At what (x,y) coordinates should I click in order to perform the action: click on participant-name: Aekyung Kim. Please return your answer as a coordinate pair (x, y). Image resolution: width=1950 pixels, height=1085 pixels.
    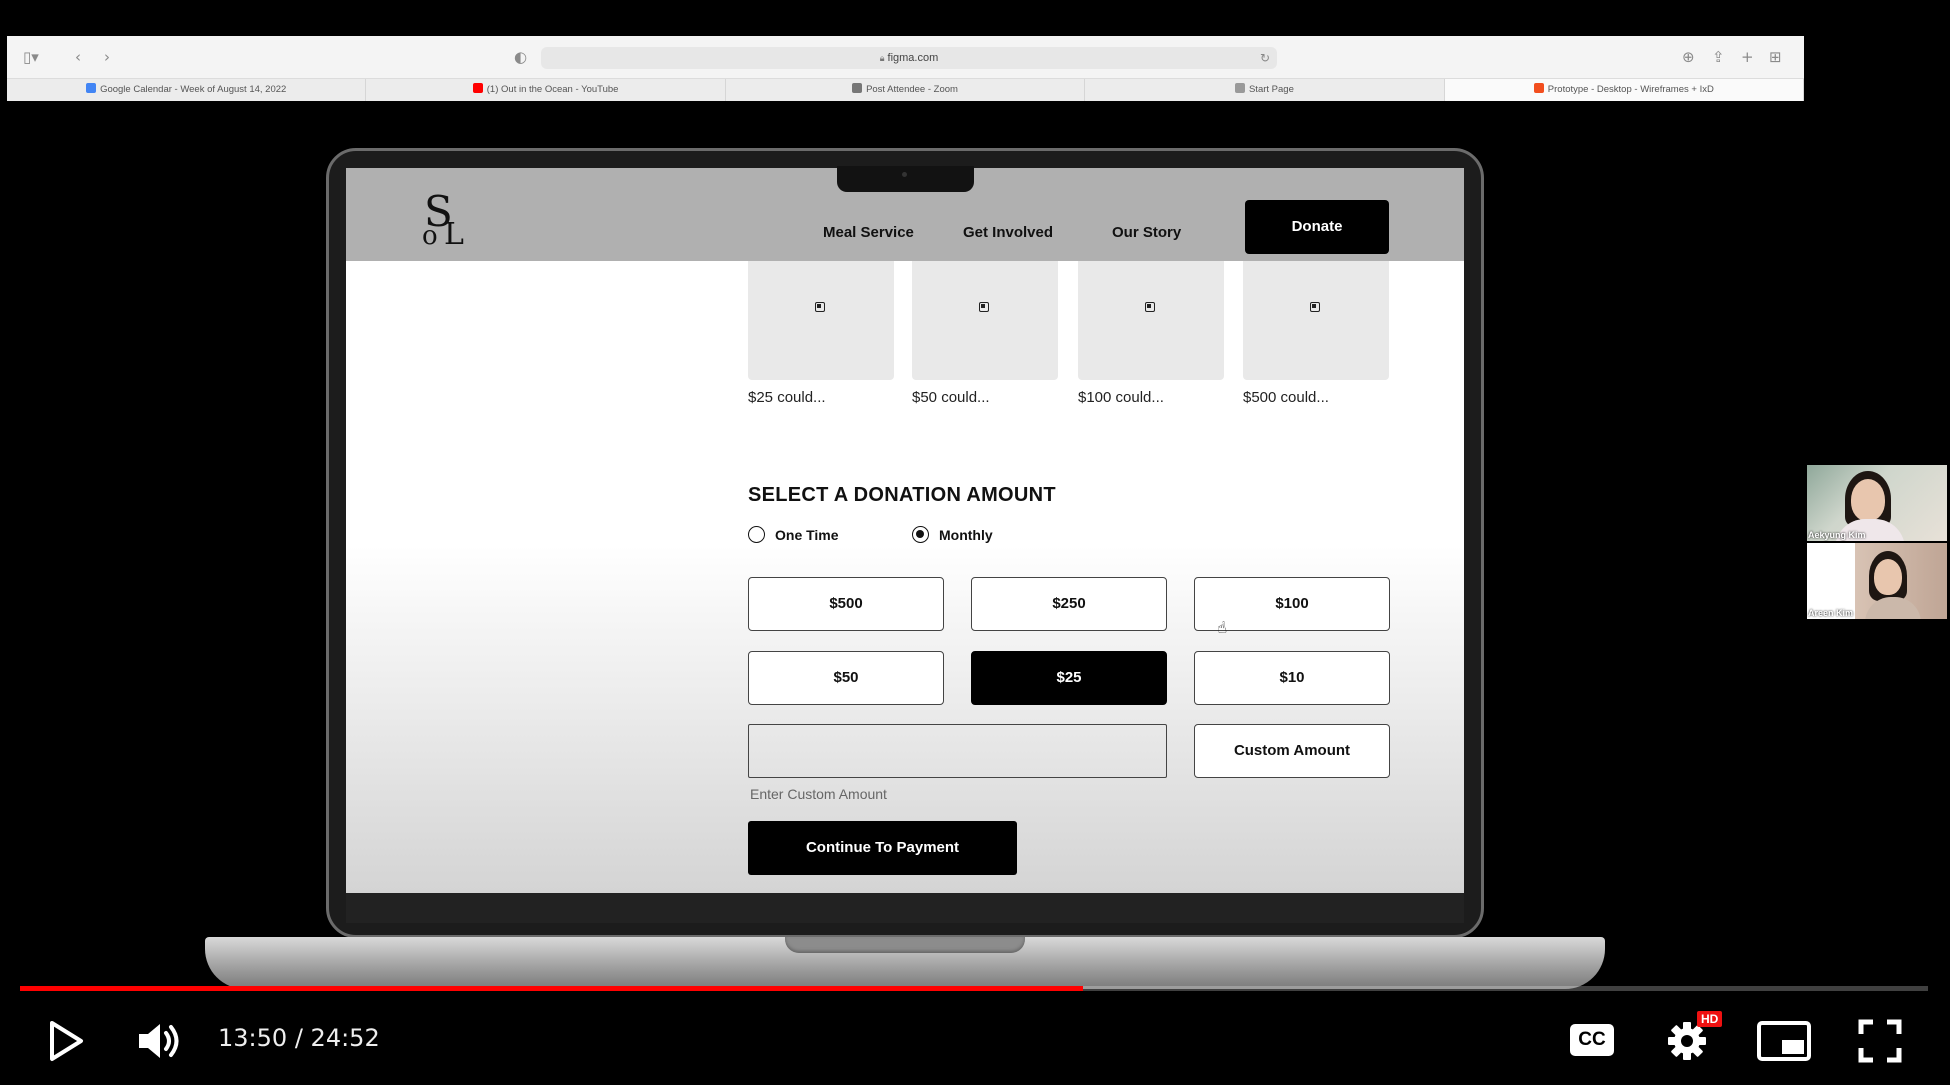
    Looking at the image, I should click on (1837, 535).